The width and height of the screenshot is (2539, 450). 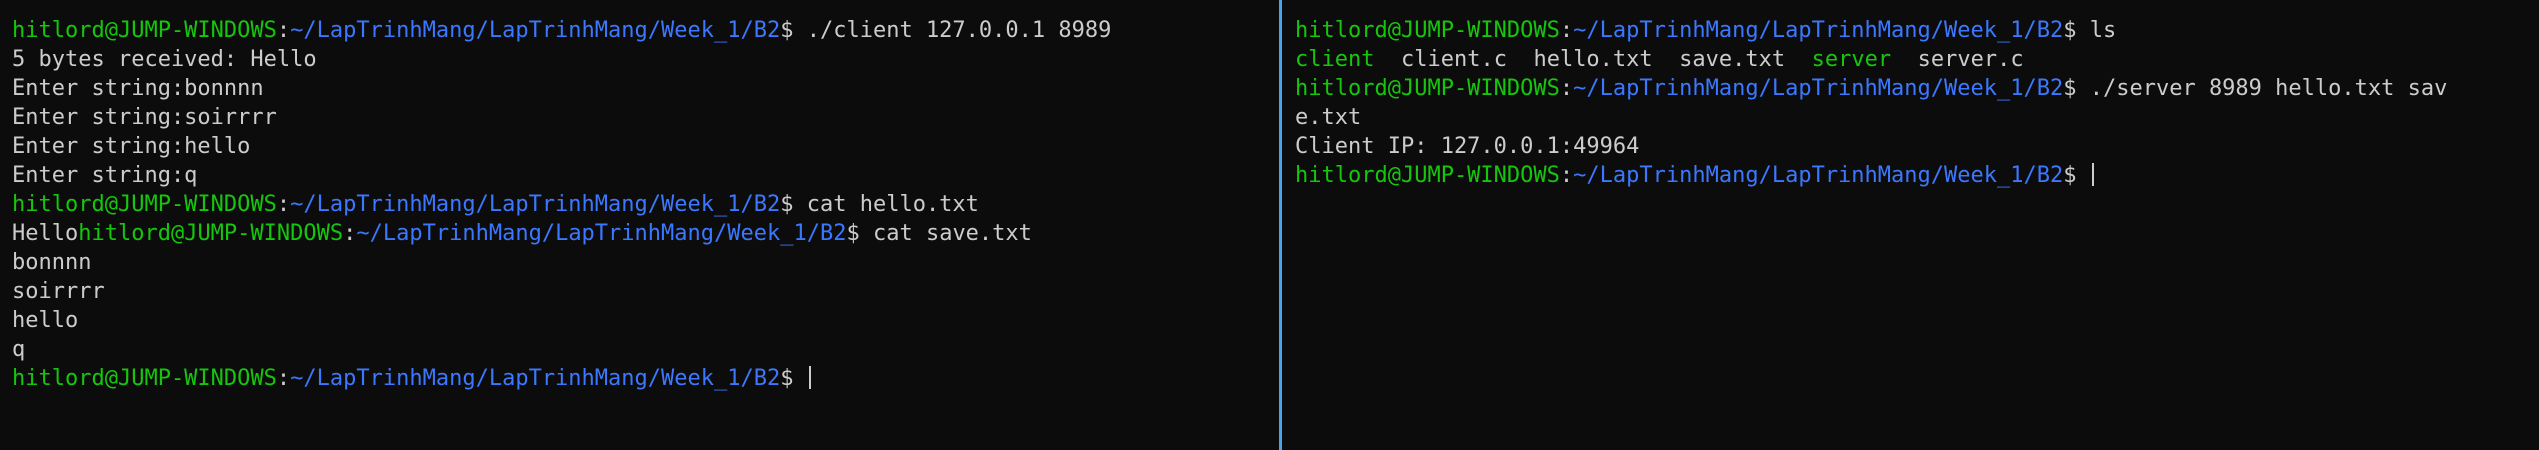 What do you see at coordinates (2268, 88) in the screenshot?
I see `command-text: ./server 8989 hello.txt sav` at bounding box center [2268, 88].